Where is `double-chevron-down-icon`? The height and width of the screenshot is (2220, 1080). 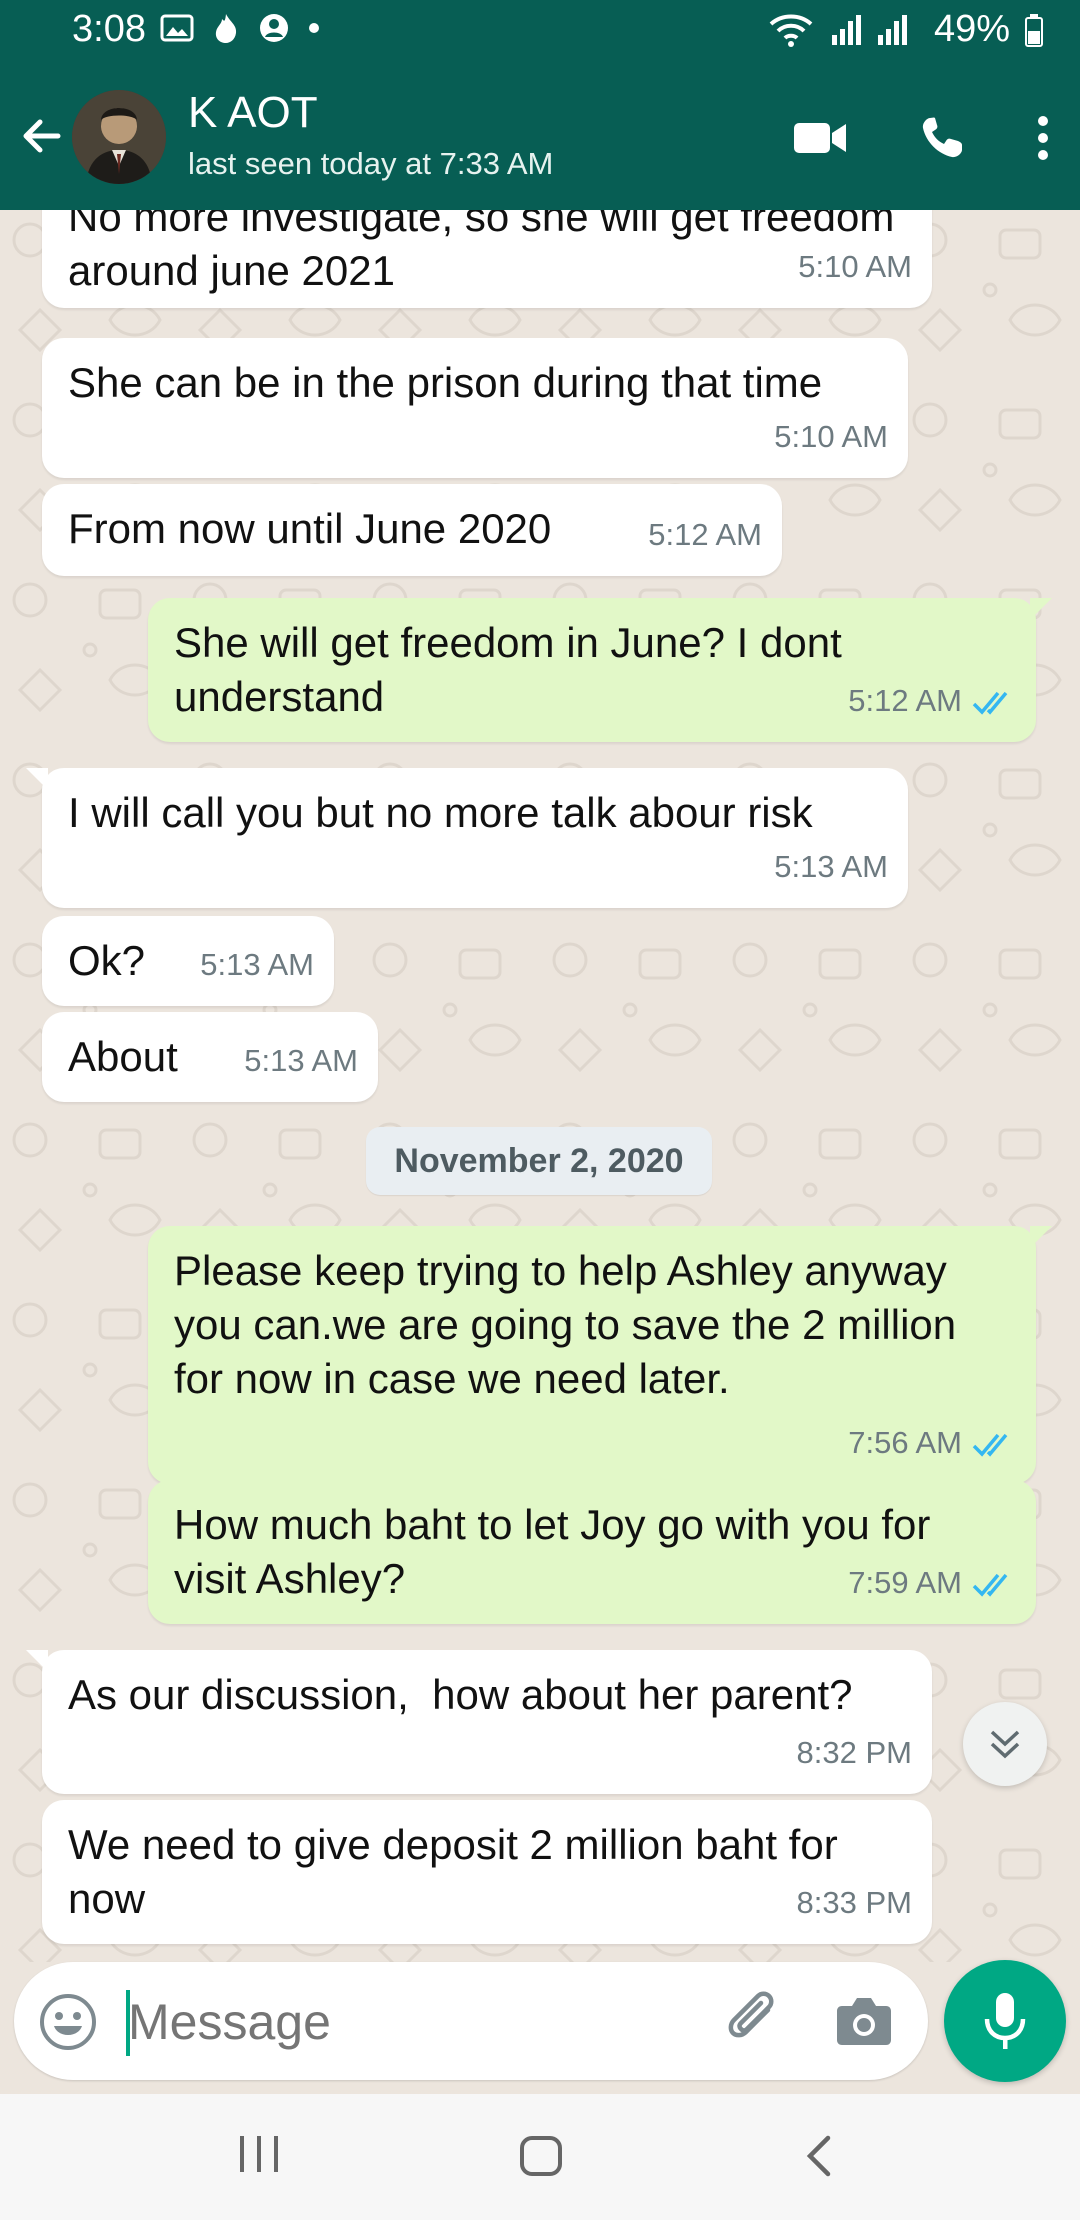 double-chevron-down-icon is located at coordinates (1005, 1744).